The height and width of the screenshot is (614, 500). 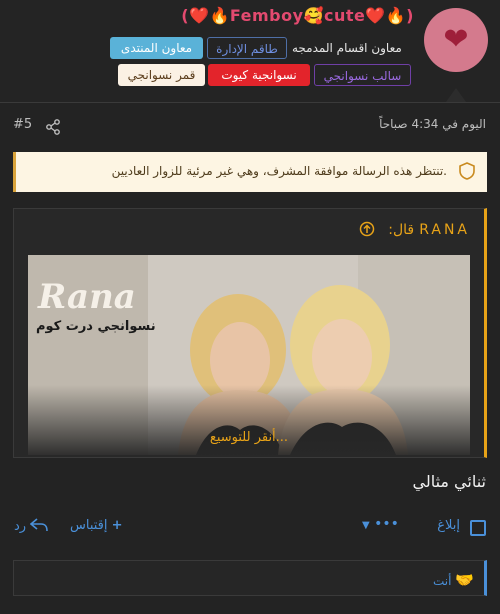 What do you see at coordinates (156, 48) in the screenshot?
I see `badge-forum-moderator: معاون المنتدى` at bounding box center [156, 48].